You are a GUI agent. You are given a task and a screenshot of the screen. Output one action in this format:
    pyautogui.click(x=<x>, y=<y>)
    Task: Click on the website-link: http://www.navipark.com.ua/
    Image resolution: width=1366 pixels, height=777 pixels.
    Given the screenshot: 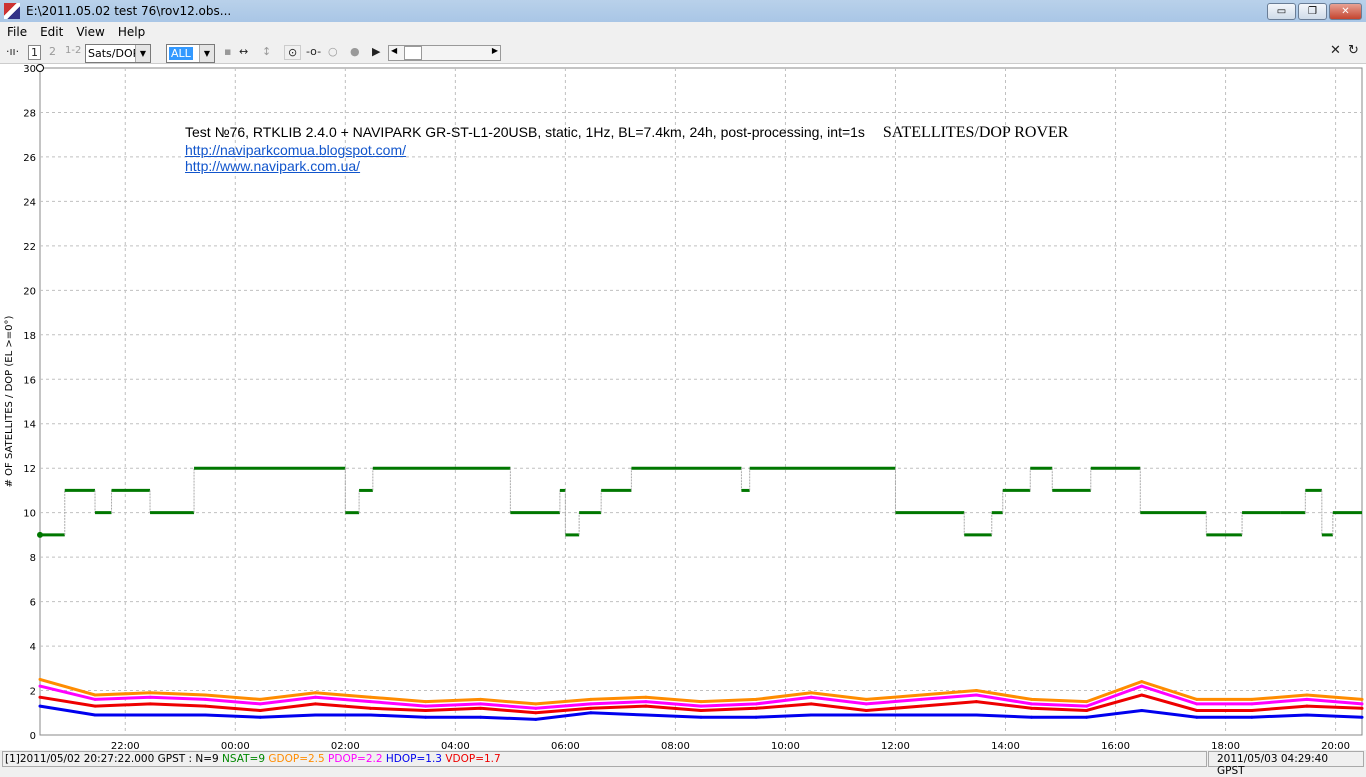 What is the action you would take?
    pyautogui.click(x=272, y=166)
    